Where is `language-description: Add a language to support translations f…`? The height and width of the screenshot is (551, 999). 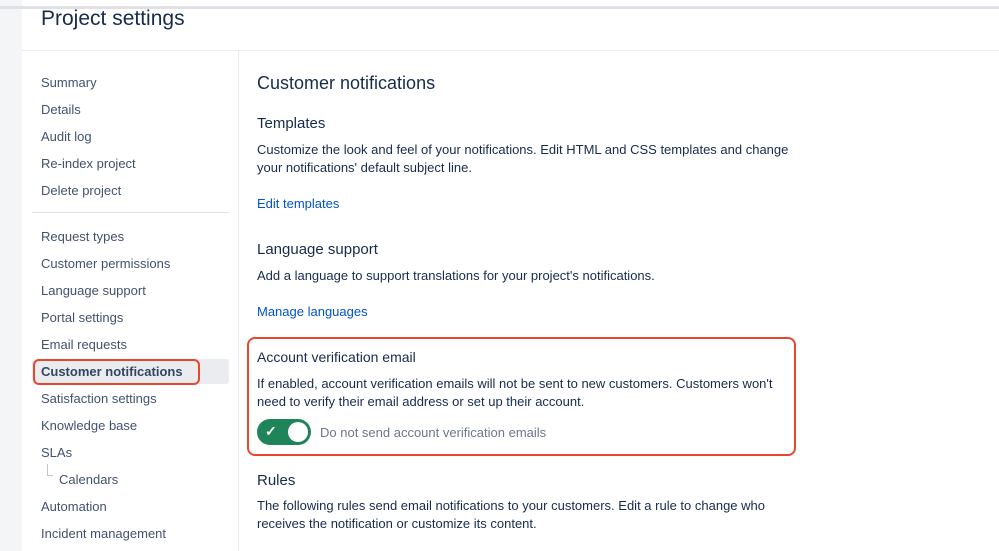
language-description: Add a language to support translations f… is located at coordinates (456, 275).